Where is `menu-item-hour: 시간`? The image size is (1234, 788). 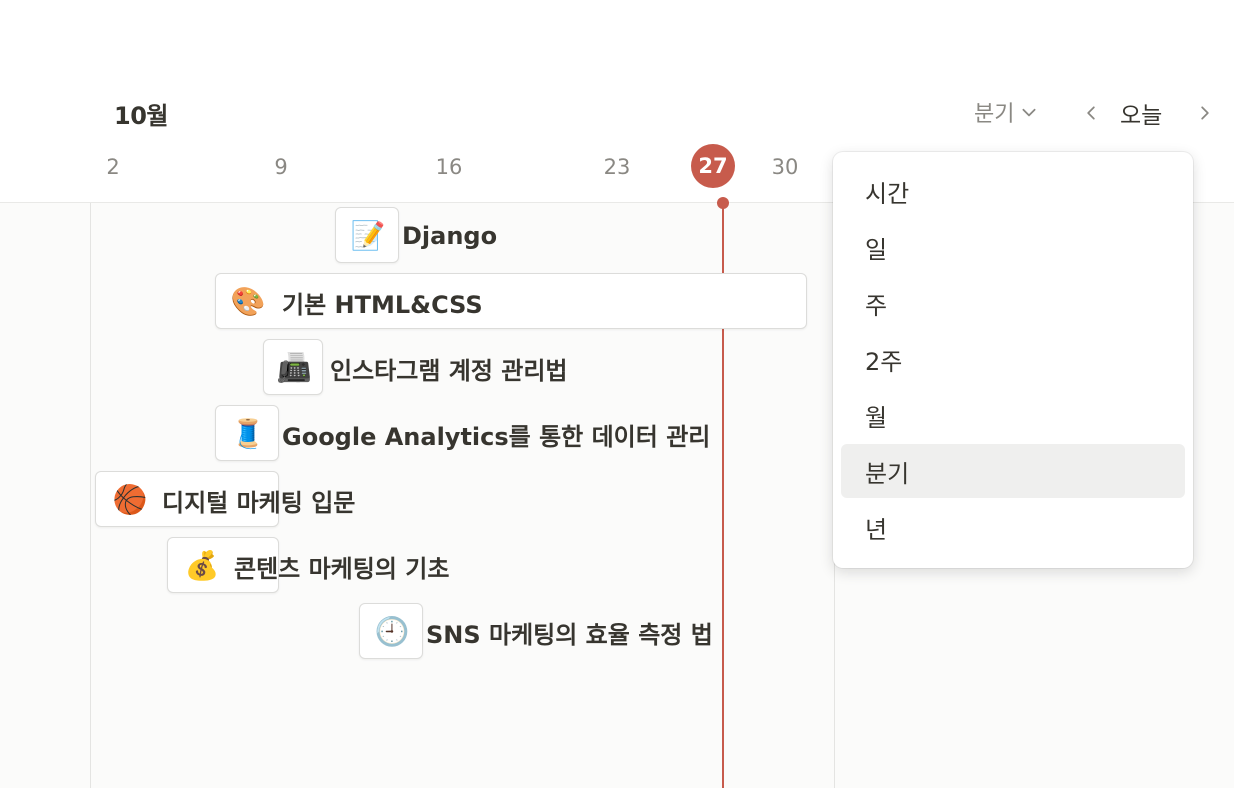
menu-item-hour: 시간 is located at coordinates (1013, 191).